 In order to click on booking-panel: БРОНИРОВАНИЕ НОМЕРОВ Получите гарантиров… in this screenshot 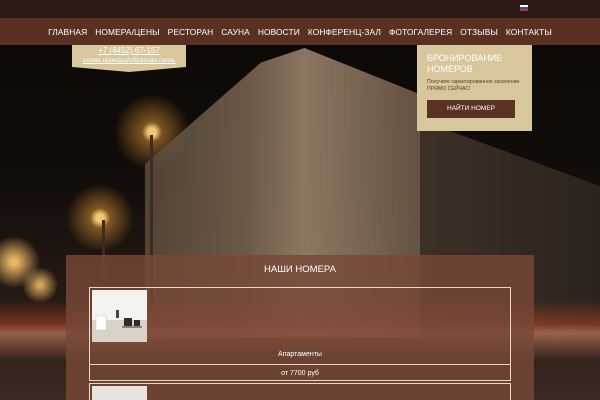, I will do `click(474, 88)`.